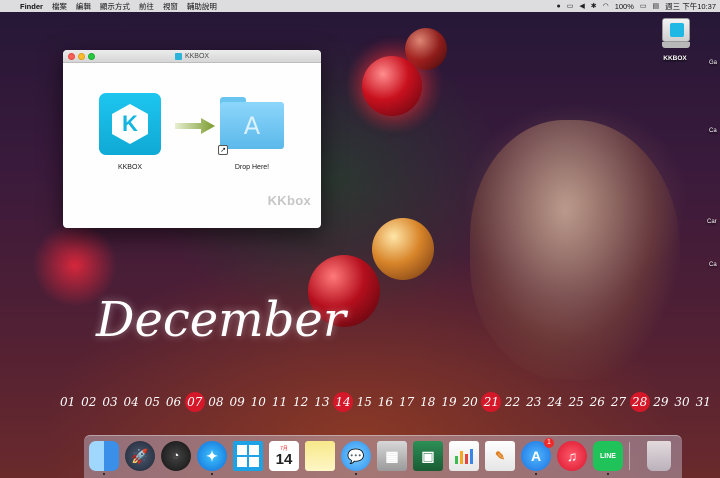  Describe the element at coordinates (89, 402) in the screenshot. I see `wallpaper-date: 02` at that location.